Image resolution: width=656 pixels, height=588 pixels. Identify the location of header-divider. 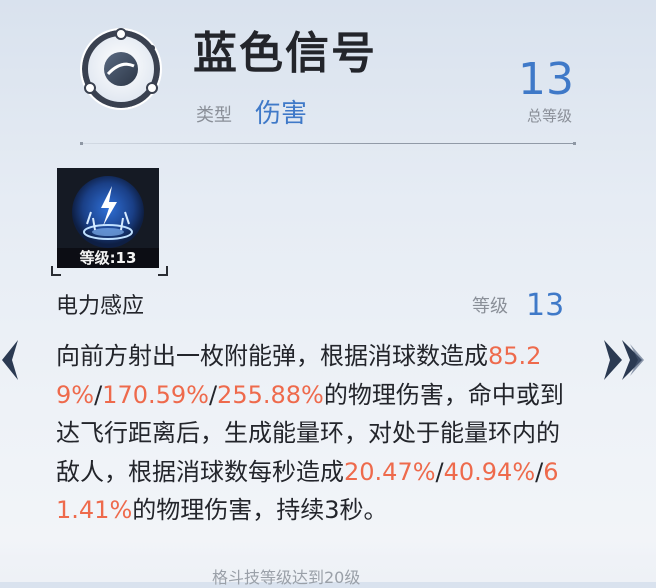
(328, 143).